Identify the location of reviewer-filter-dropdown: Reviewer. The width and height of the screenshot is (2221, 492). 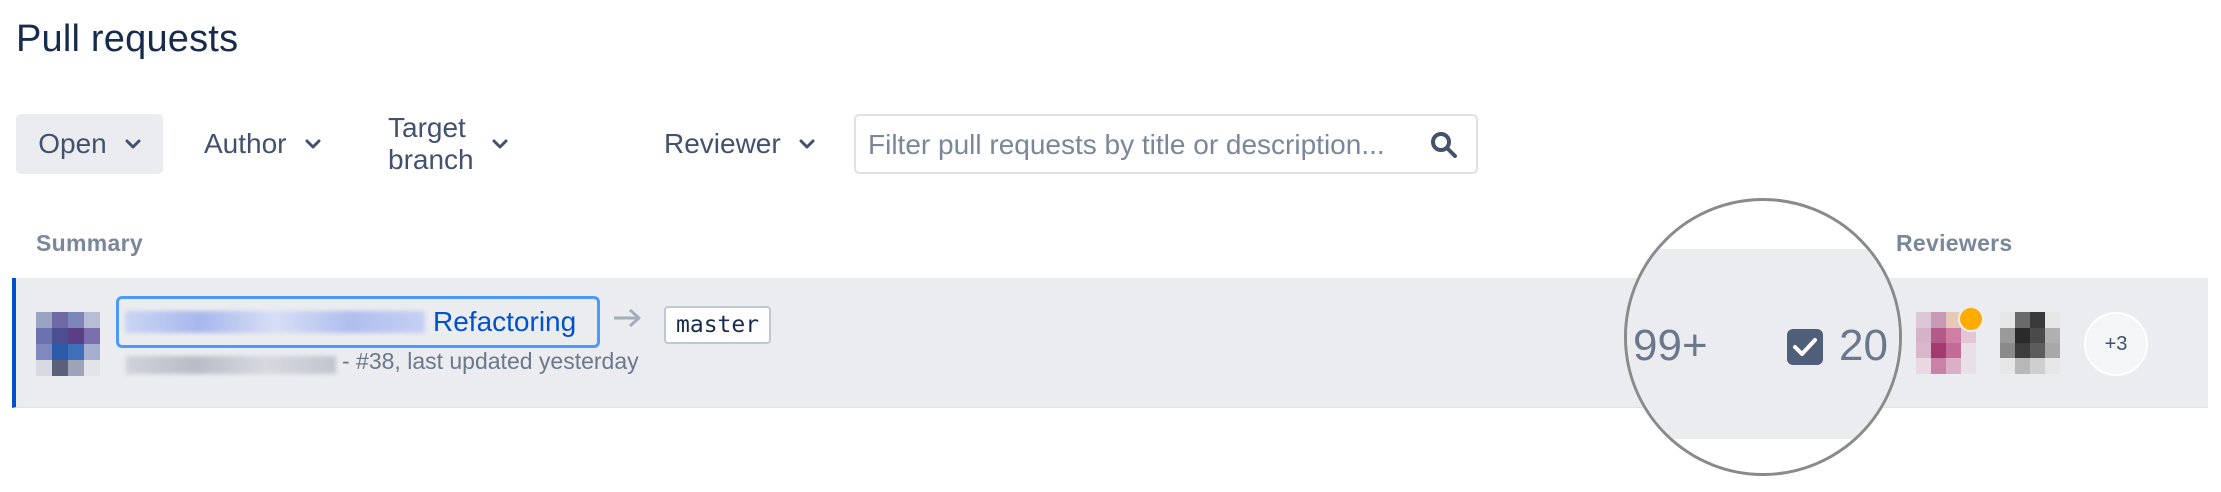
(739, 144).